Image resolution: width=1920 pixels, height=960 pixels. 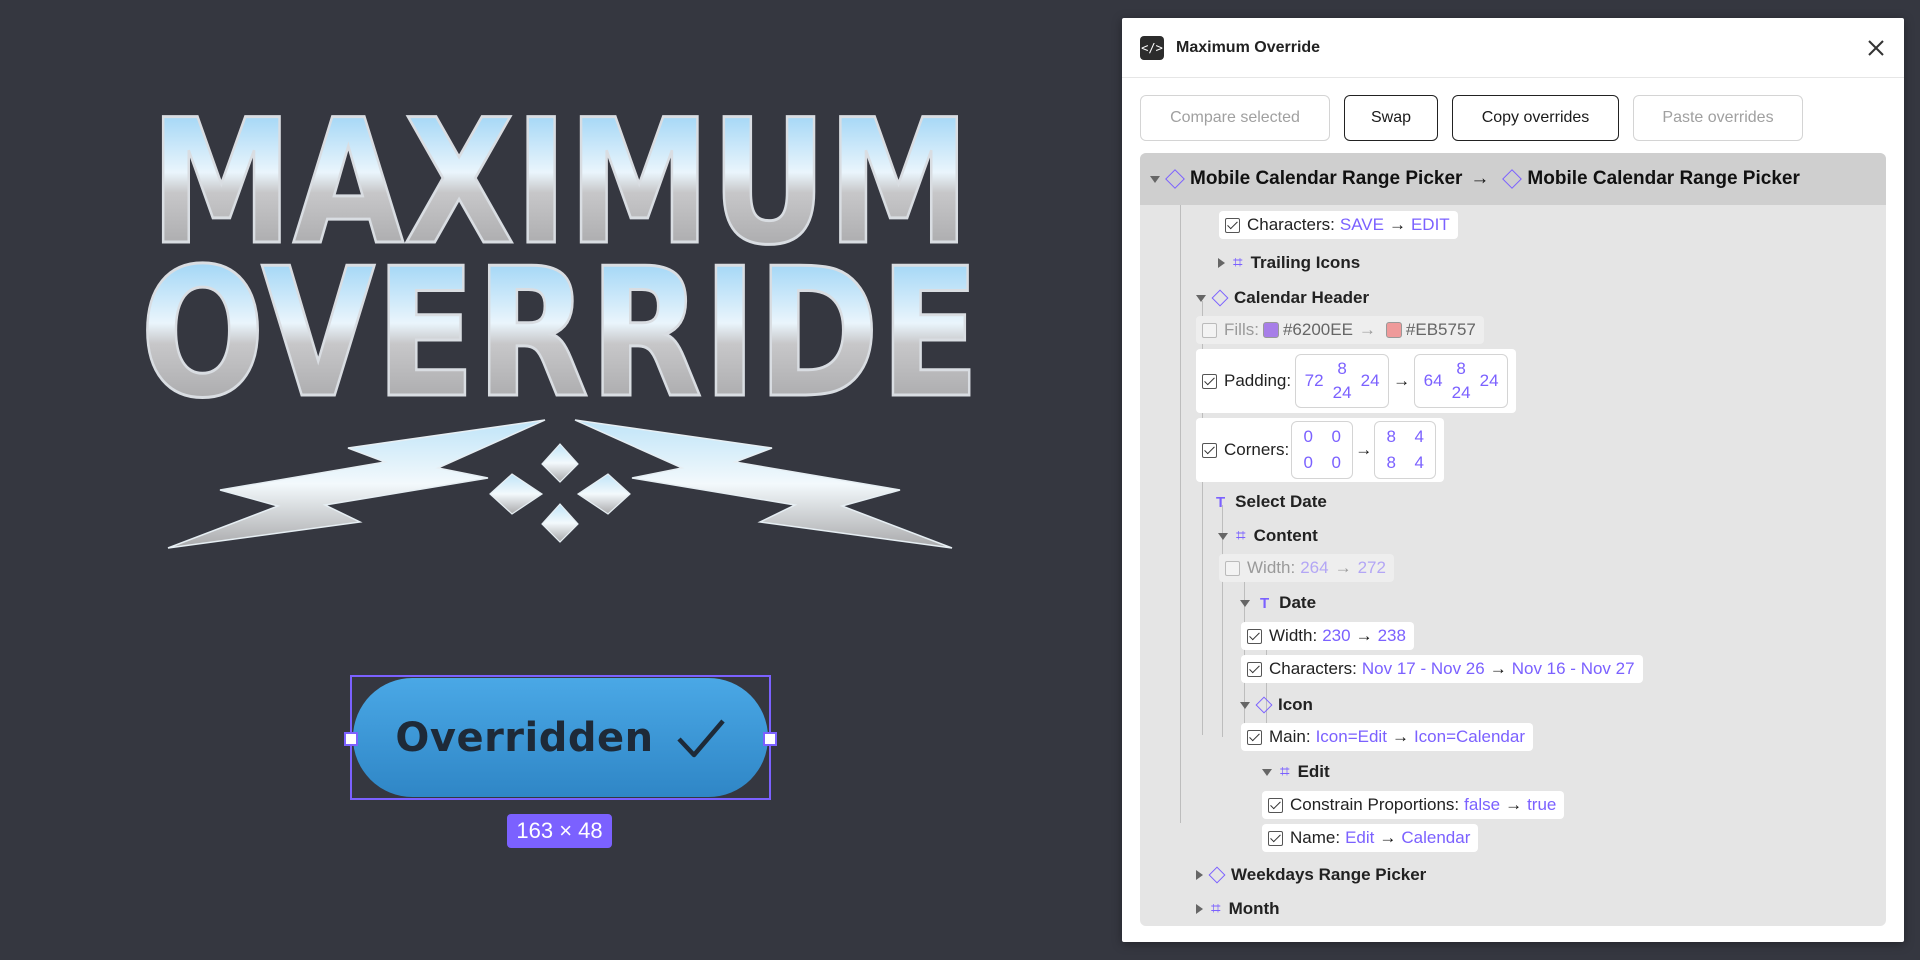 I want to click on tree-node-content: ⌗ Content, so click(x=1268, y=536).